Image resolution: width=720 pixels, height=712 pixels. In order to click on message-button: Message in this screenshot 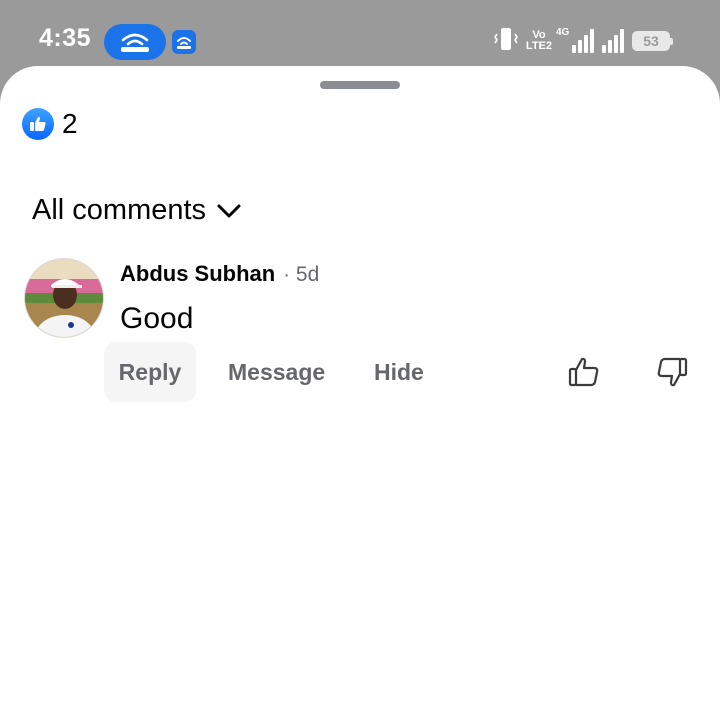, I will do `click(276, 372)`.